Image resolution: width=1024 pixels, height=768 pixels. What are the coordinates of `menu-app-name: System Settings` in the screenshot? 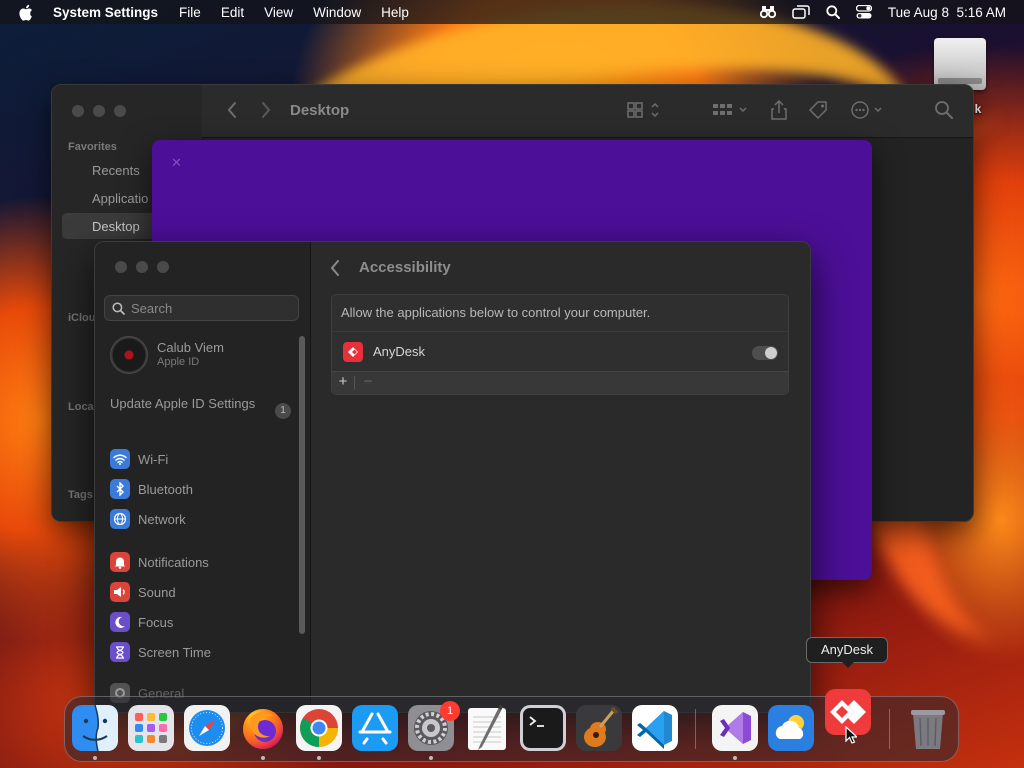 It's located at (105, 12).